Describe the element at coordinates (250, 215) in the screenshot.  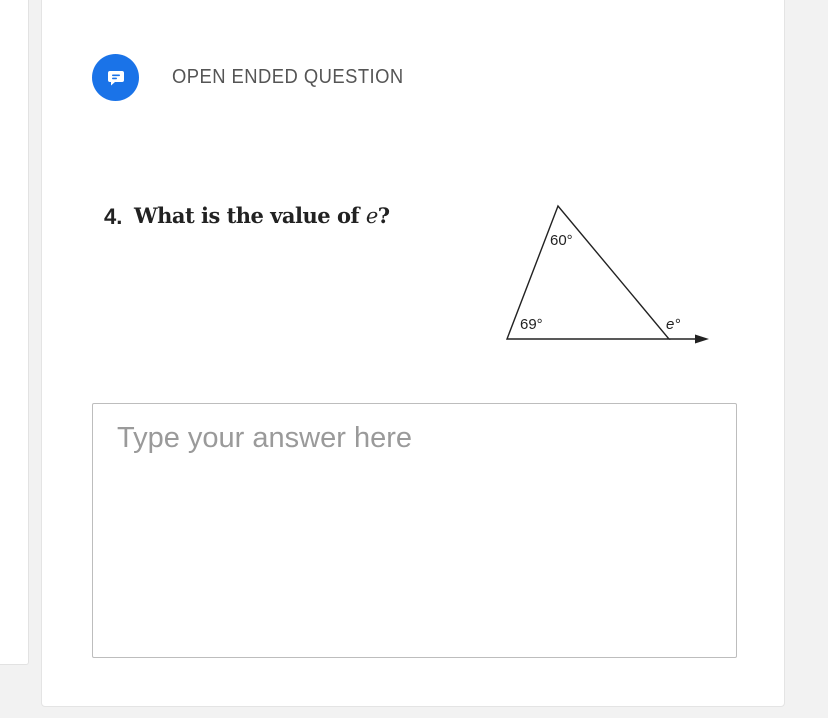
I see `question-text-prefix: What is the value of` at that location.